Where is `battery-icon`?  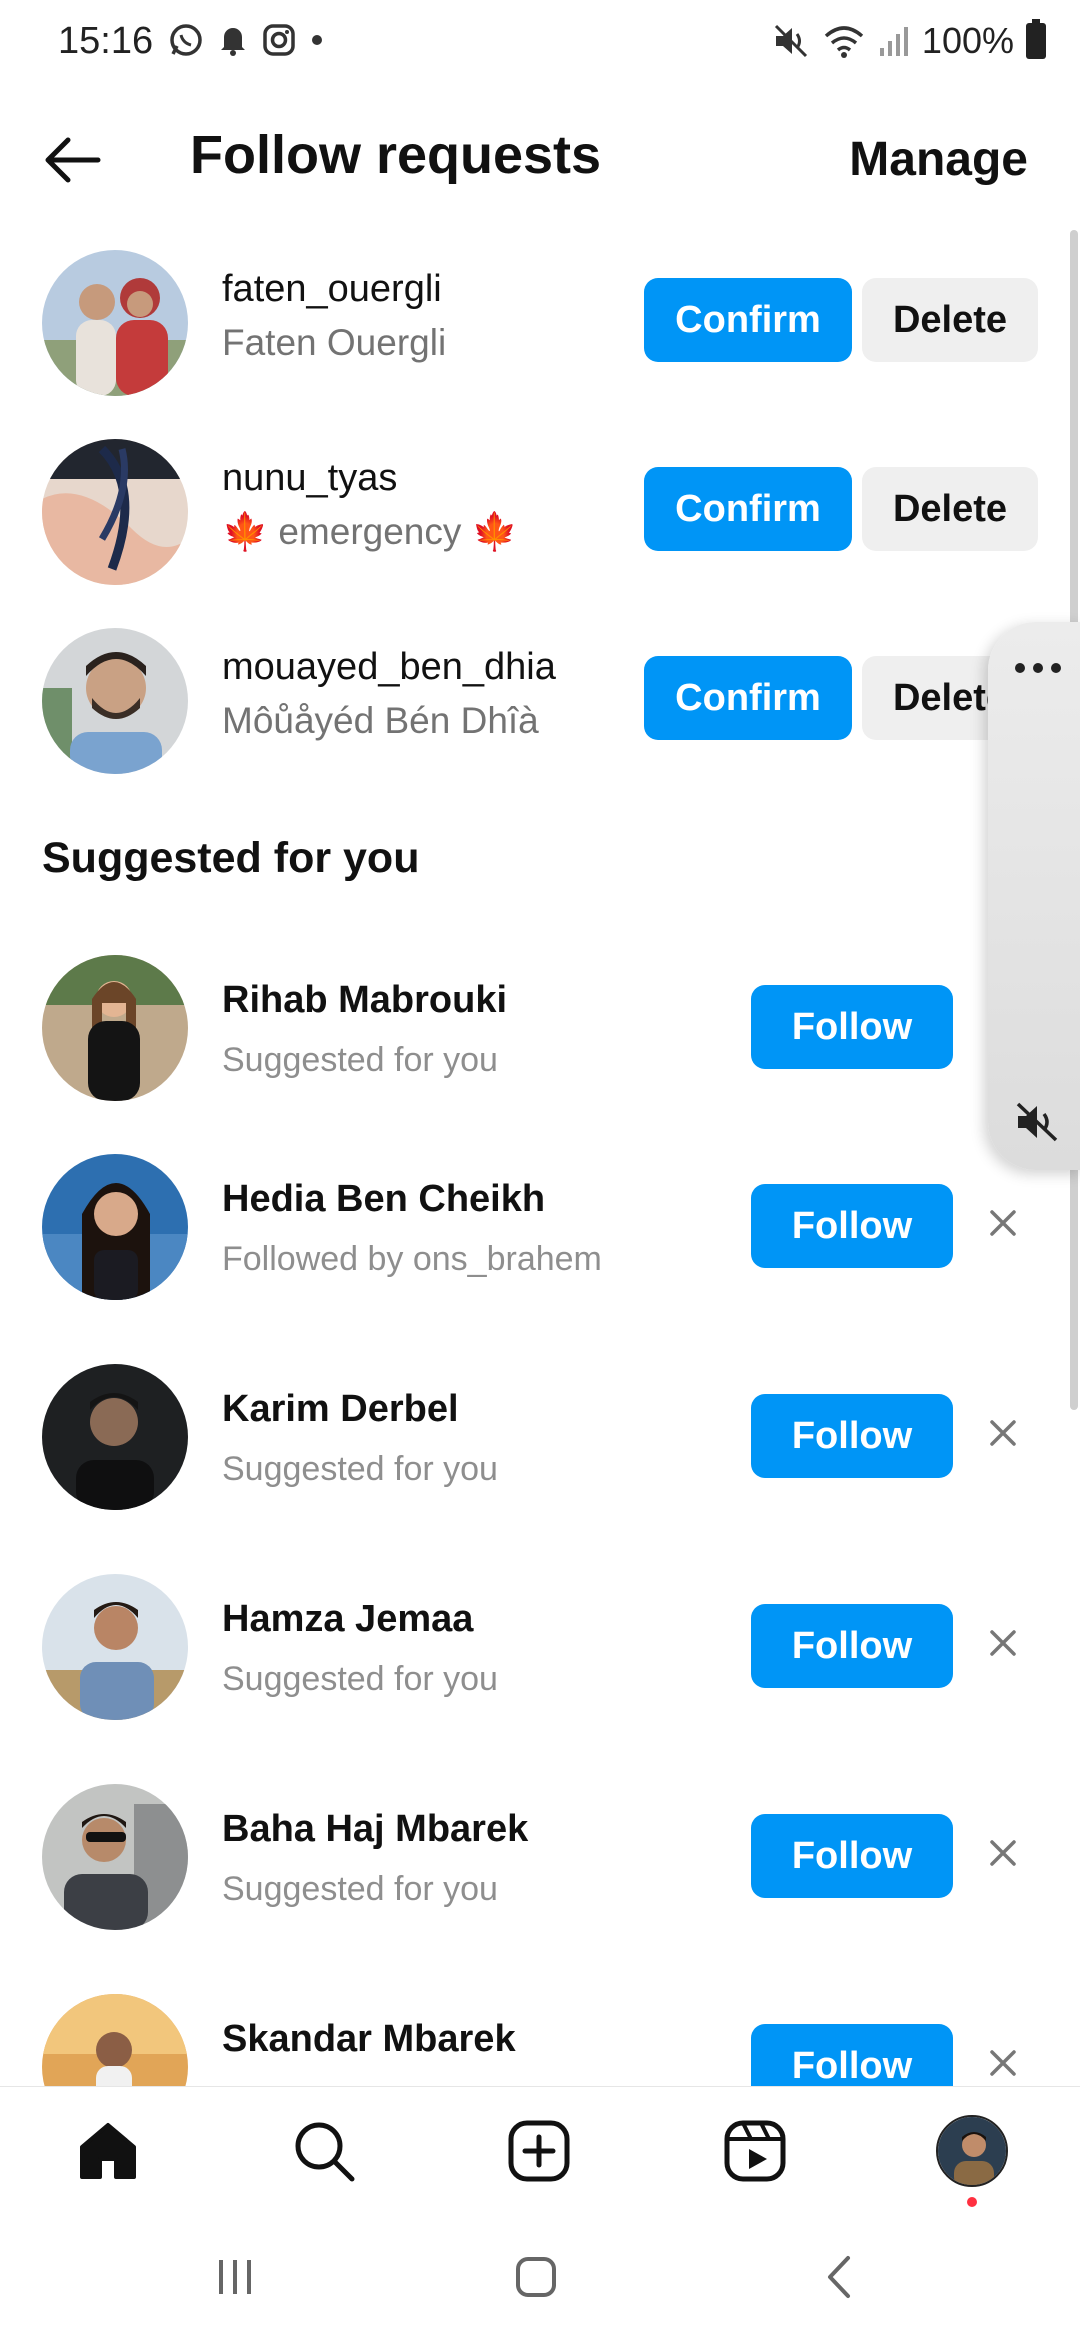
battery-icon is located at coordinates (1036, 39).